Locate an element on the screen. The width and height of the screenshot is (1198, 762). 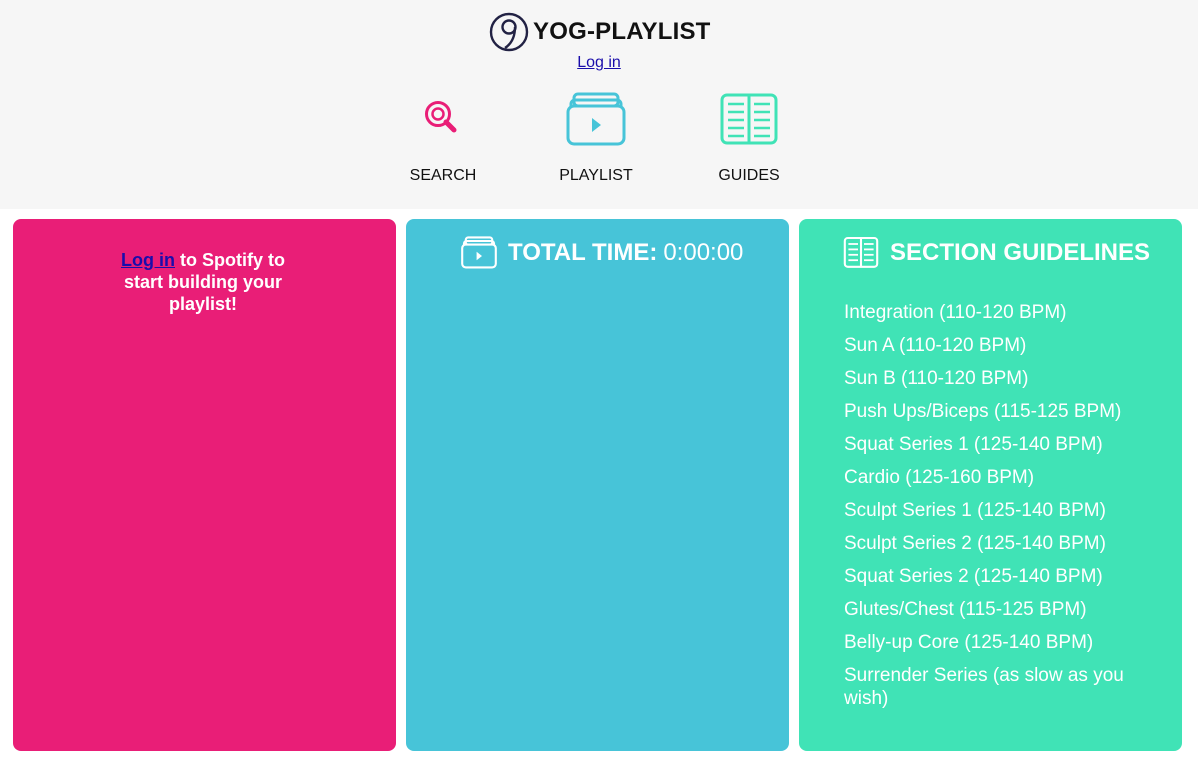
nav-search-label: SEARCH is located at coordinates (443, 175).